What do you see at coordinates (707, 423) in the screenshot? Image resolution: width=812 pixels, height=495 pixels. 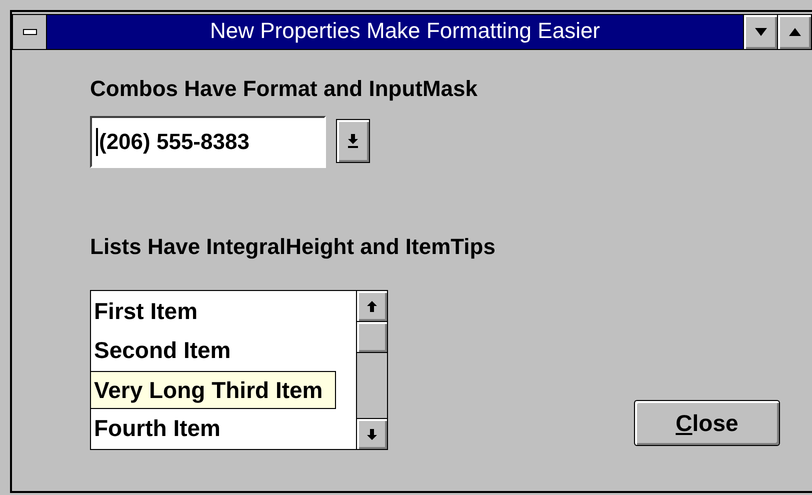 I see `close-button: Close` at bounding box center [707, 423].